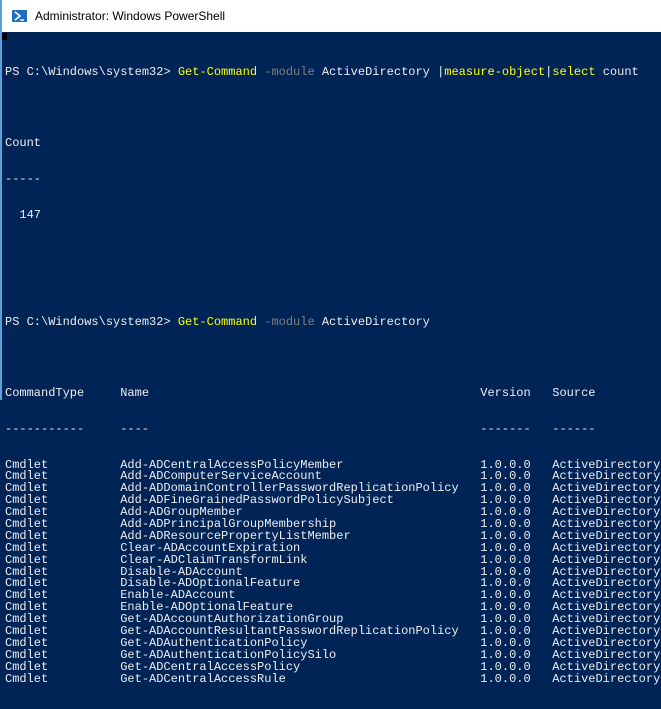 This screenshot has height=709, width=661. Describe the element at coordinates (210, 583) in the screenshot. I see `command-name: Disable-ADOptionalFeature` at that location.